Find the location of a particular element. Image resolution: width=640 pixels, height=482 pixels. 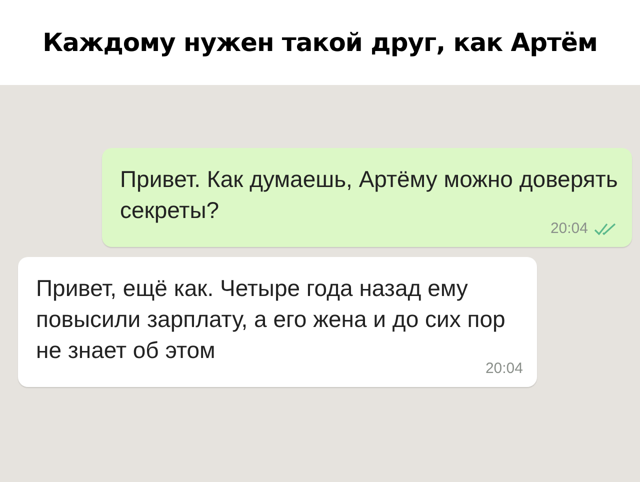

message-text: Привет. Как думаешь, Артёму можно доверять секреты? is located at coordinates (369, 194).